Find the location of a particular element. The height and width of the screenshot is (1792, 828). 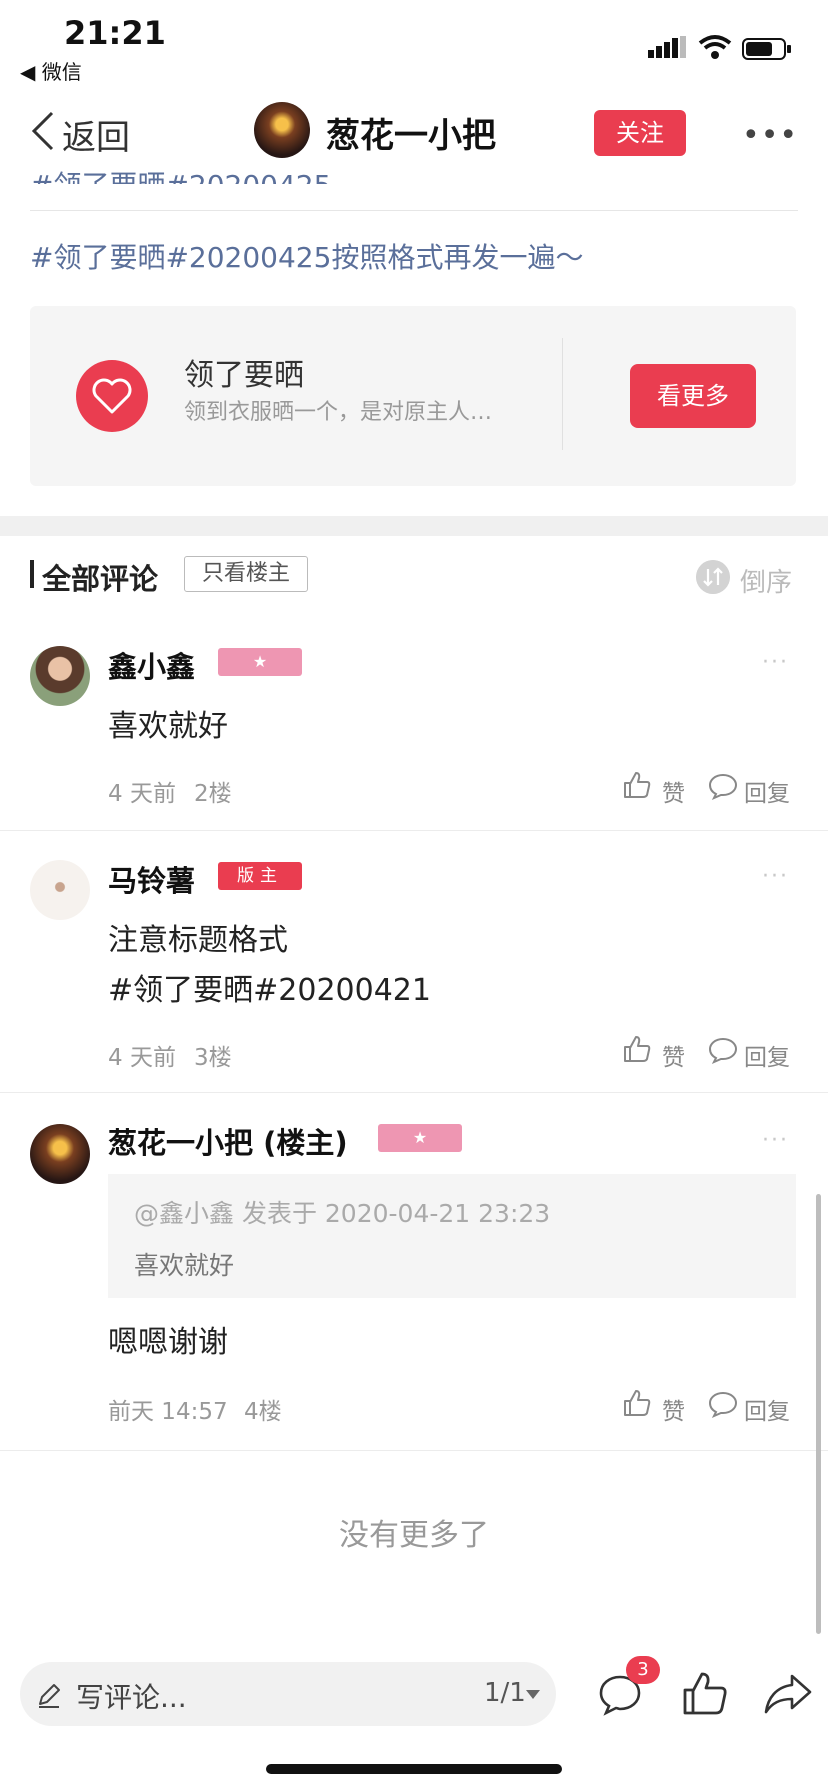

back-to-wechat: ◀ 微信 is located at coordinates (51, 70).